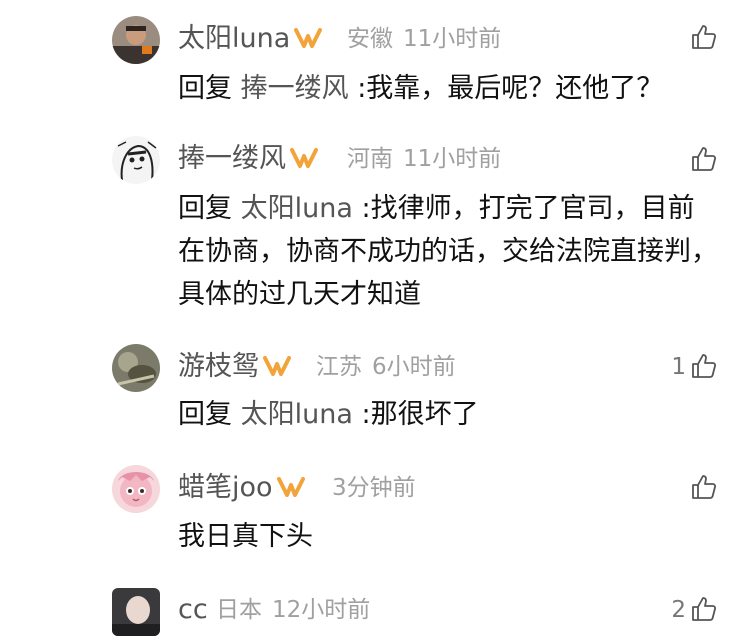 Image resolution: width=750 pixels, height=640 pixels. I want to click on location: 河南, so click(370, 159).